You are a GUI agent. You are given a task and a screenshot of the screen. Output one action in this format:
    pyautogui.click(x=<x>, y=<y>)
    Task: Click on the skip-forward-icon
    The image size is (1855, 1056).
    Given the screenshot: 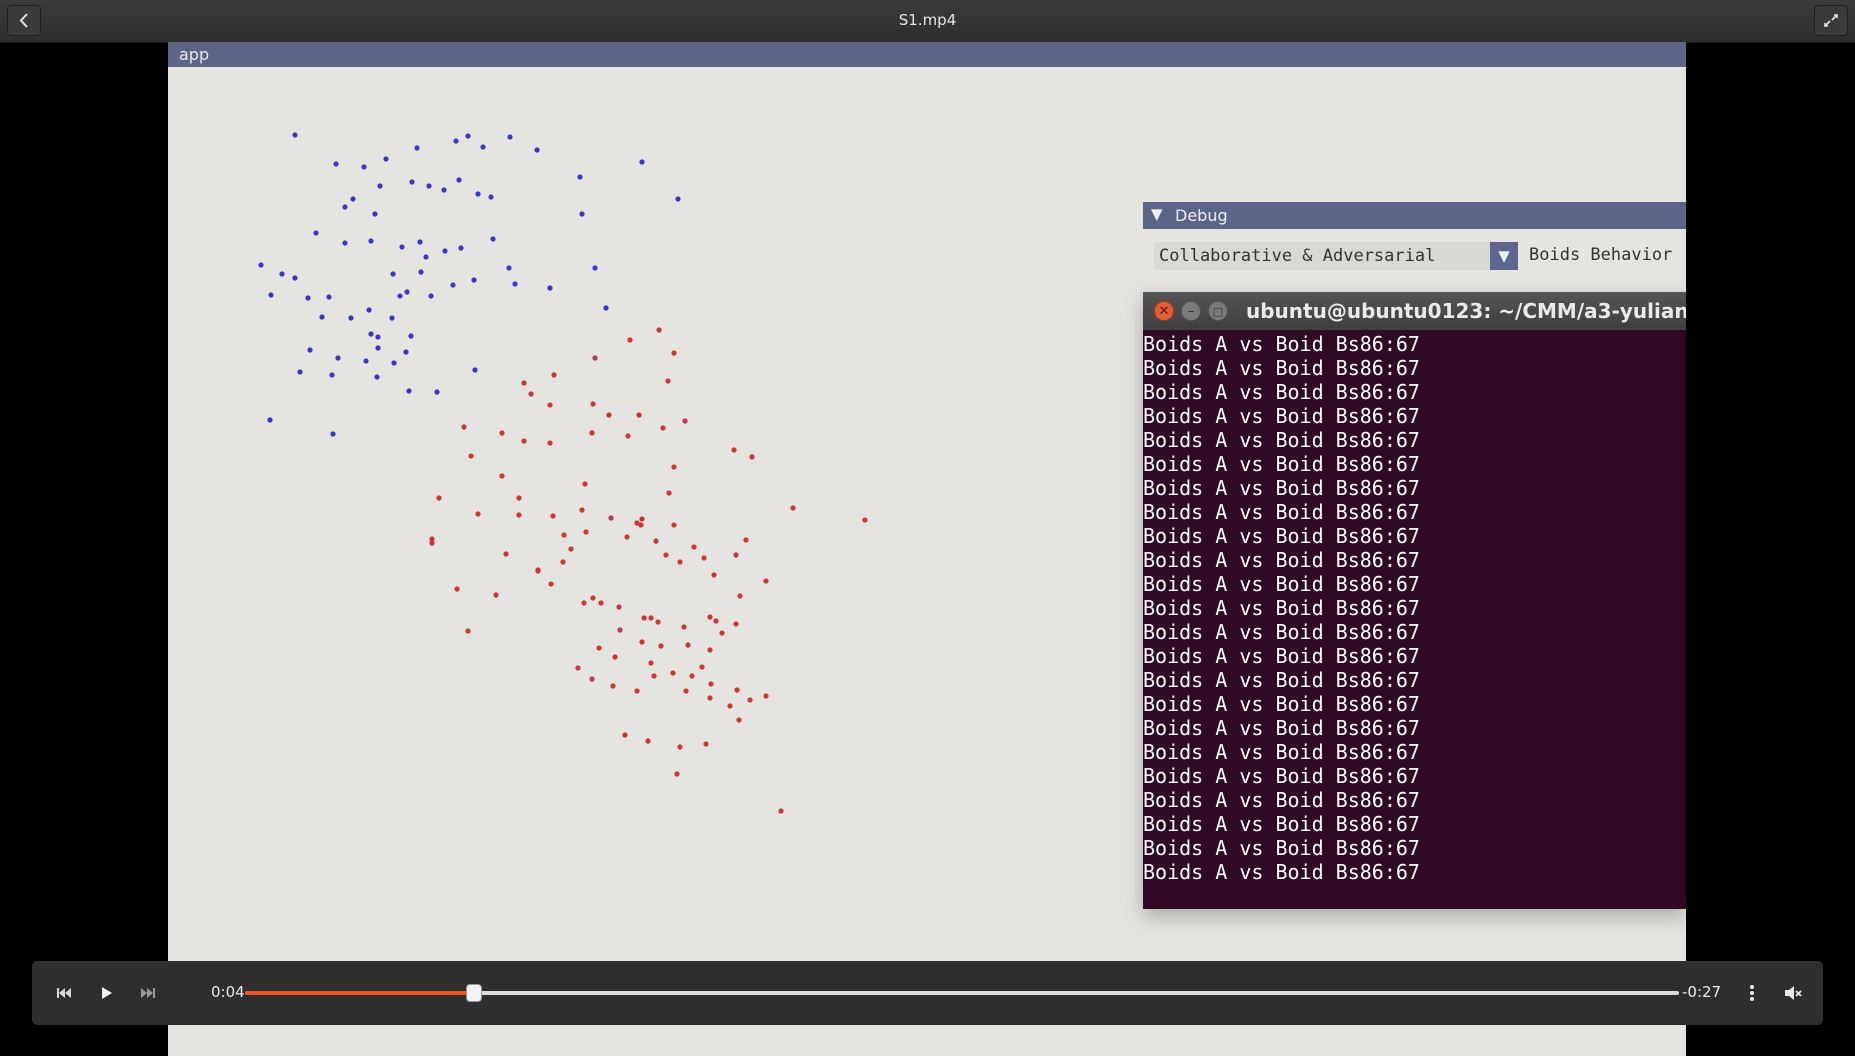 What is the action you would take?
    pyautogui.click(x=148, y=993)
    